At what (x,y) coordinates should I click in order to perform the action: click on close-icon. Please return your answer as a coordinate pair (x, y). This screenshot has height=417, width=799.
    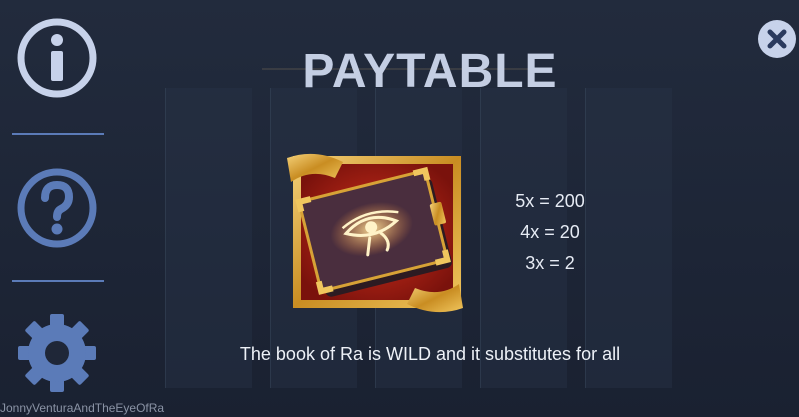
    Looking at the image, I should click on (777, 39).